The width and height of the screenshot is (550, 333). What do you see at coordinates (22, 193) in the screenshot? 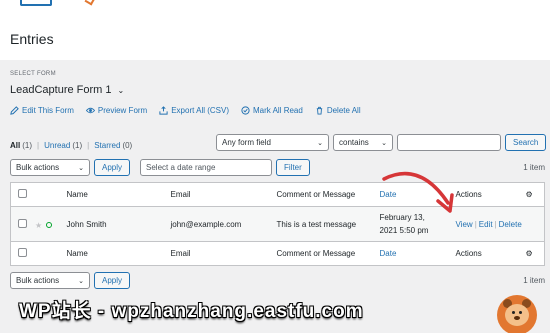
I see `select-all-checkbox` at bounding box center [22, 193].